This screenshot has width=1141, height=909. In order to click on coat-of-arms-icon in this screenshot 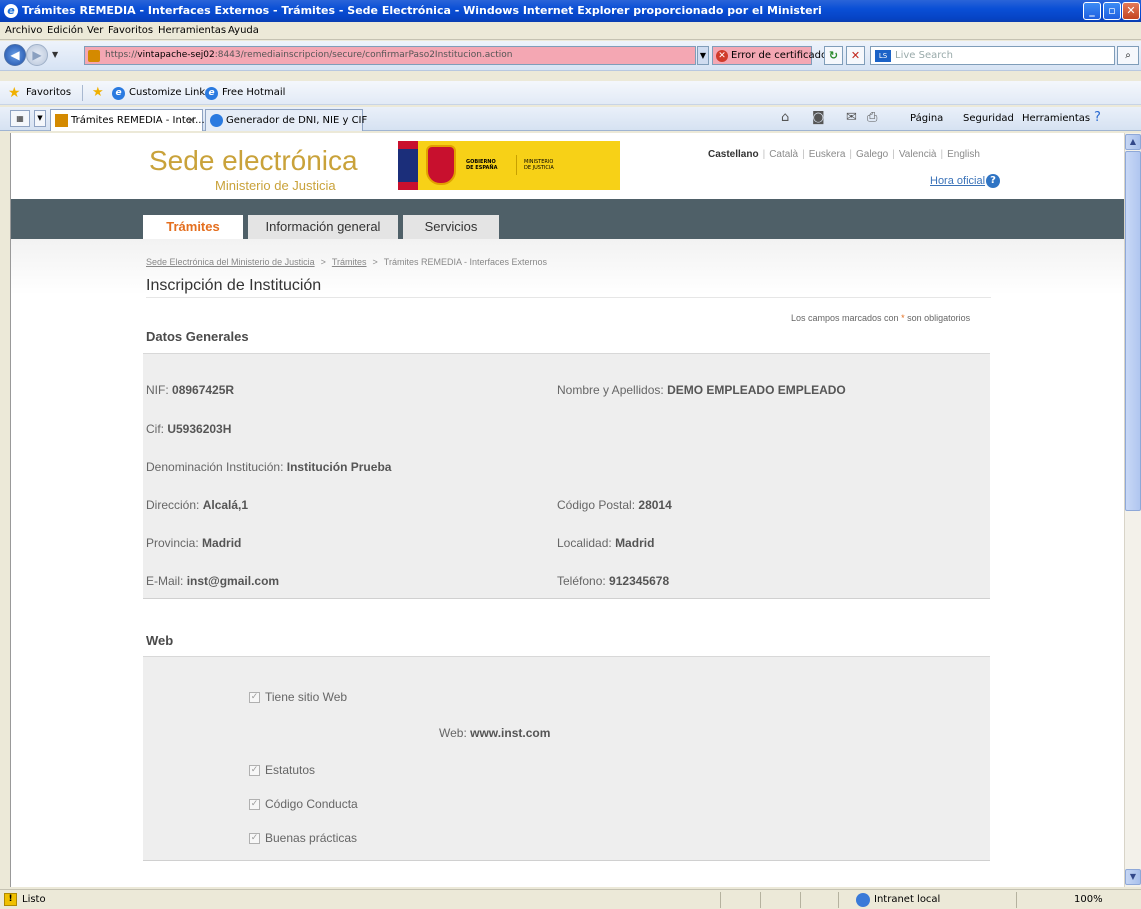, I will do `click(441, 165)`.